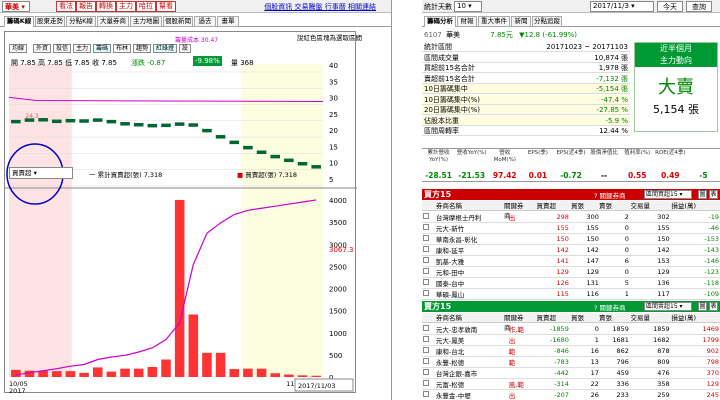 This screenshot has height=400, width=720. I want to click on stat-value: -7,132 張, so click(612, 78).